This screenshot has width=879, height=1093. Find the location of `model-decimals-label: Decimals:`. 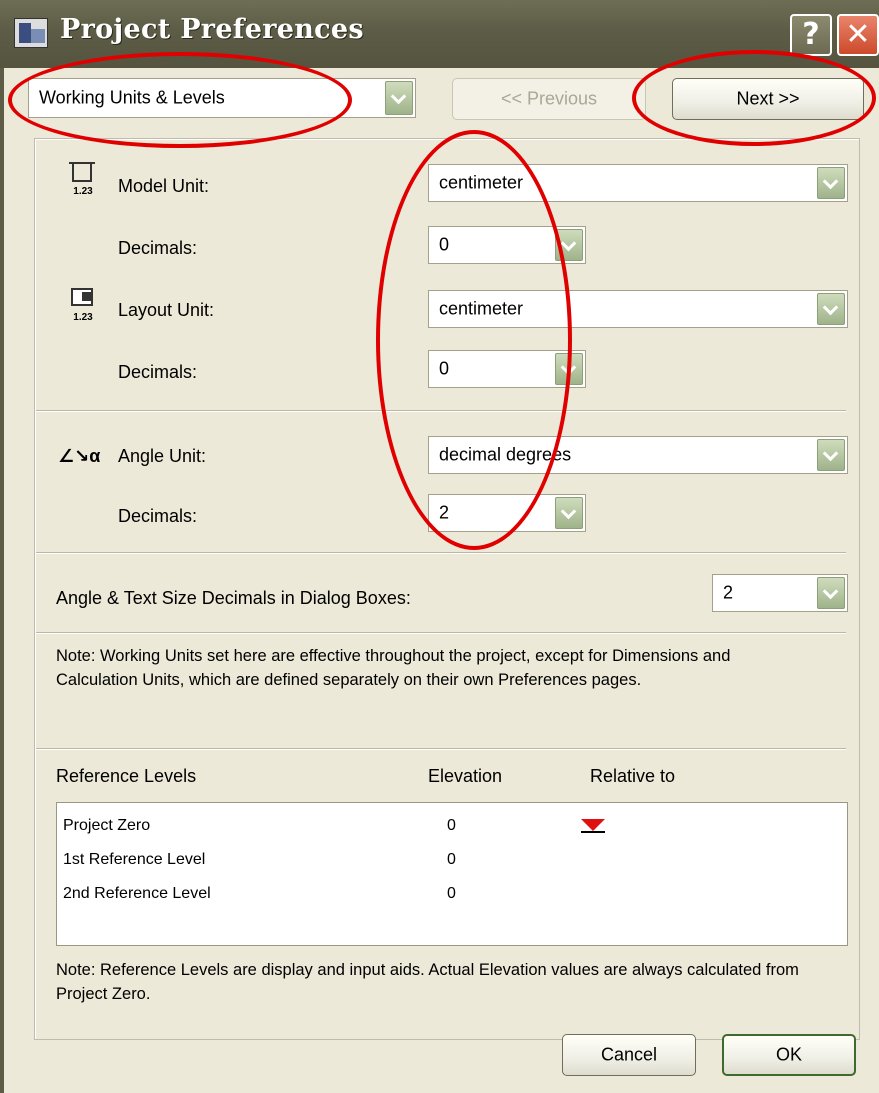

model-decimals-label: Decimals: is located at coordinates (158, 248).